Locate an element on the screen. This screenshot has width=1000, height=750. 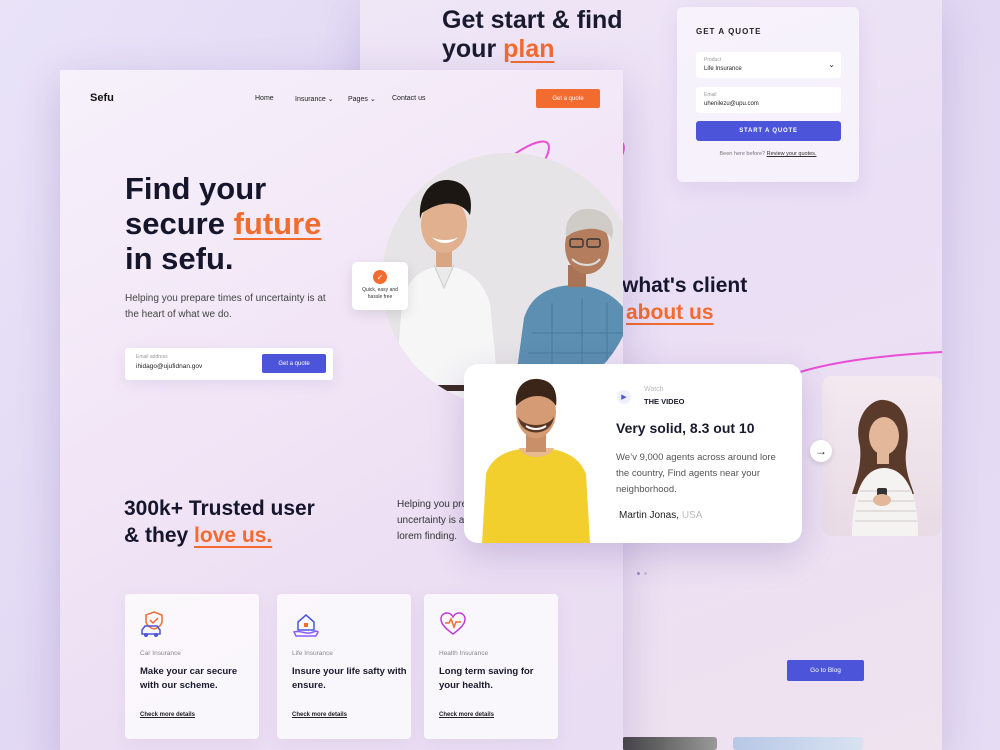
trust-highlight: love us. is located at coordinates (233, 535).